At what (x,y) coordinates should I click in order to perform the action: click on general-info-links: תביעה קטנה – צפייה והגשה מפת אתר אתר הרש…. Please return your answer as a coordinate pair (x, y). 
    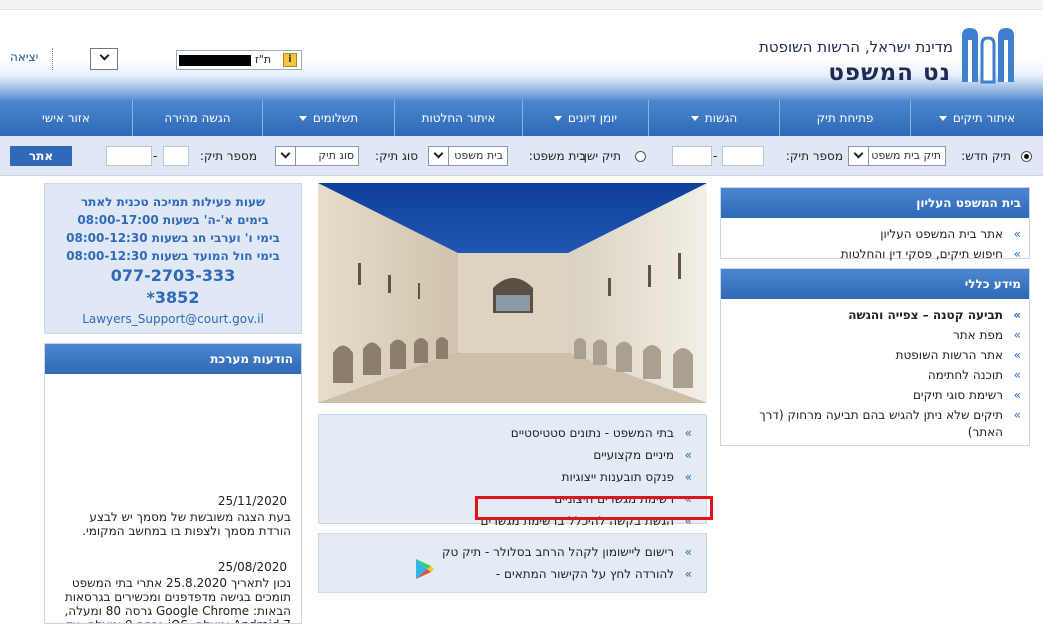
    Looking at the image, I should click on (875, 370).